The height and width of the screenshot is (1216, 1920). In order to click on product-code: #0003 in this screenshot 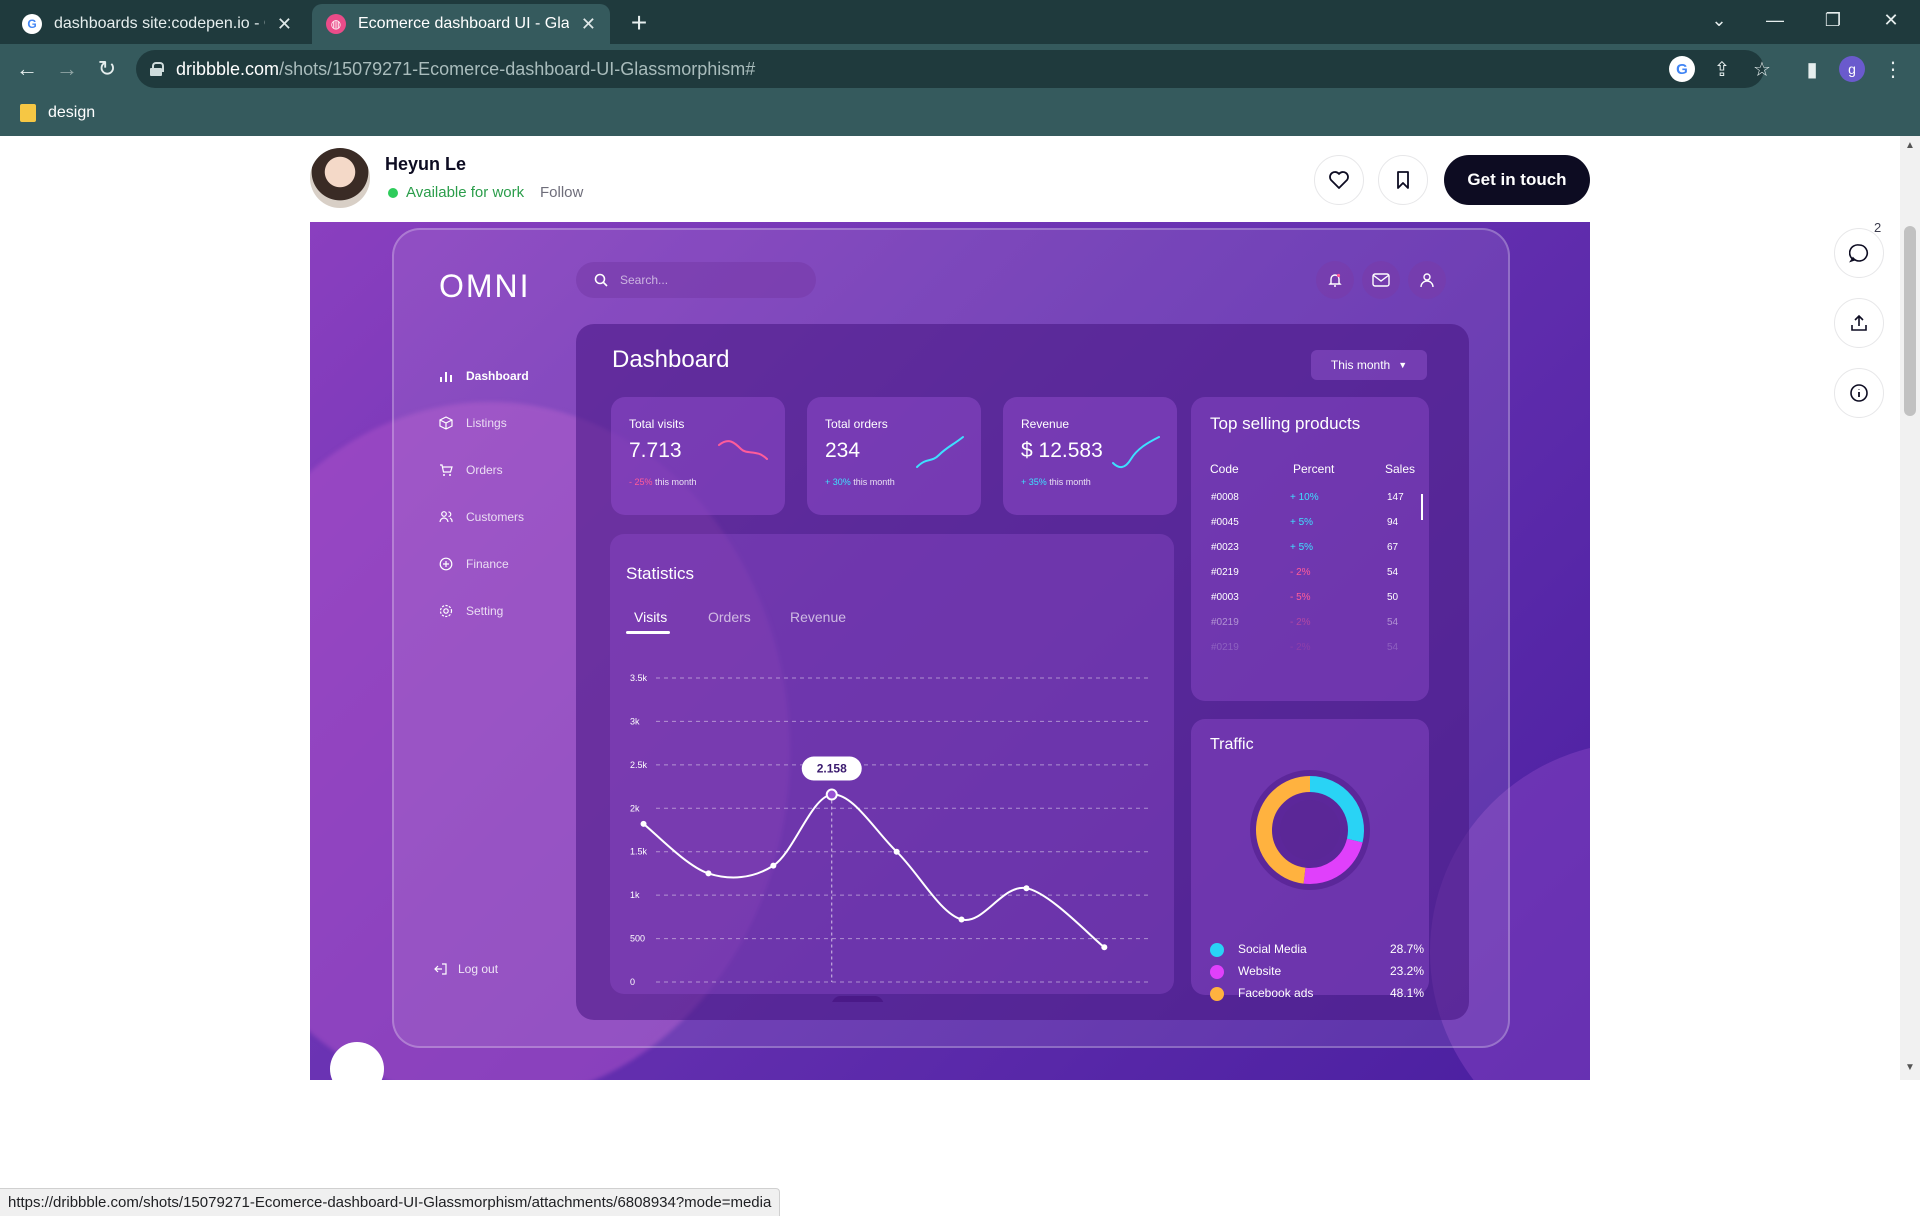, I will do `click(1225, 597)`.